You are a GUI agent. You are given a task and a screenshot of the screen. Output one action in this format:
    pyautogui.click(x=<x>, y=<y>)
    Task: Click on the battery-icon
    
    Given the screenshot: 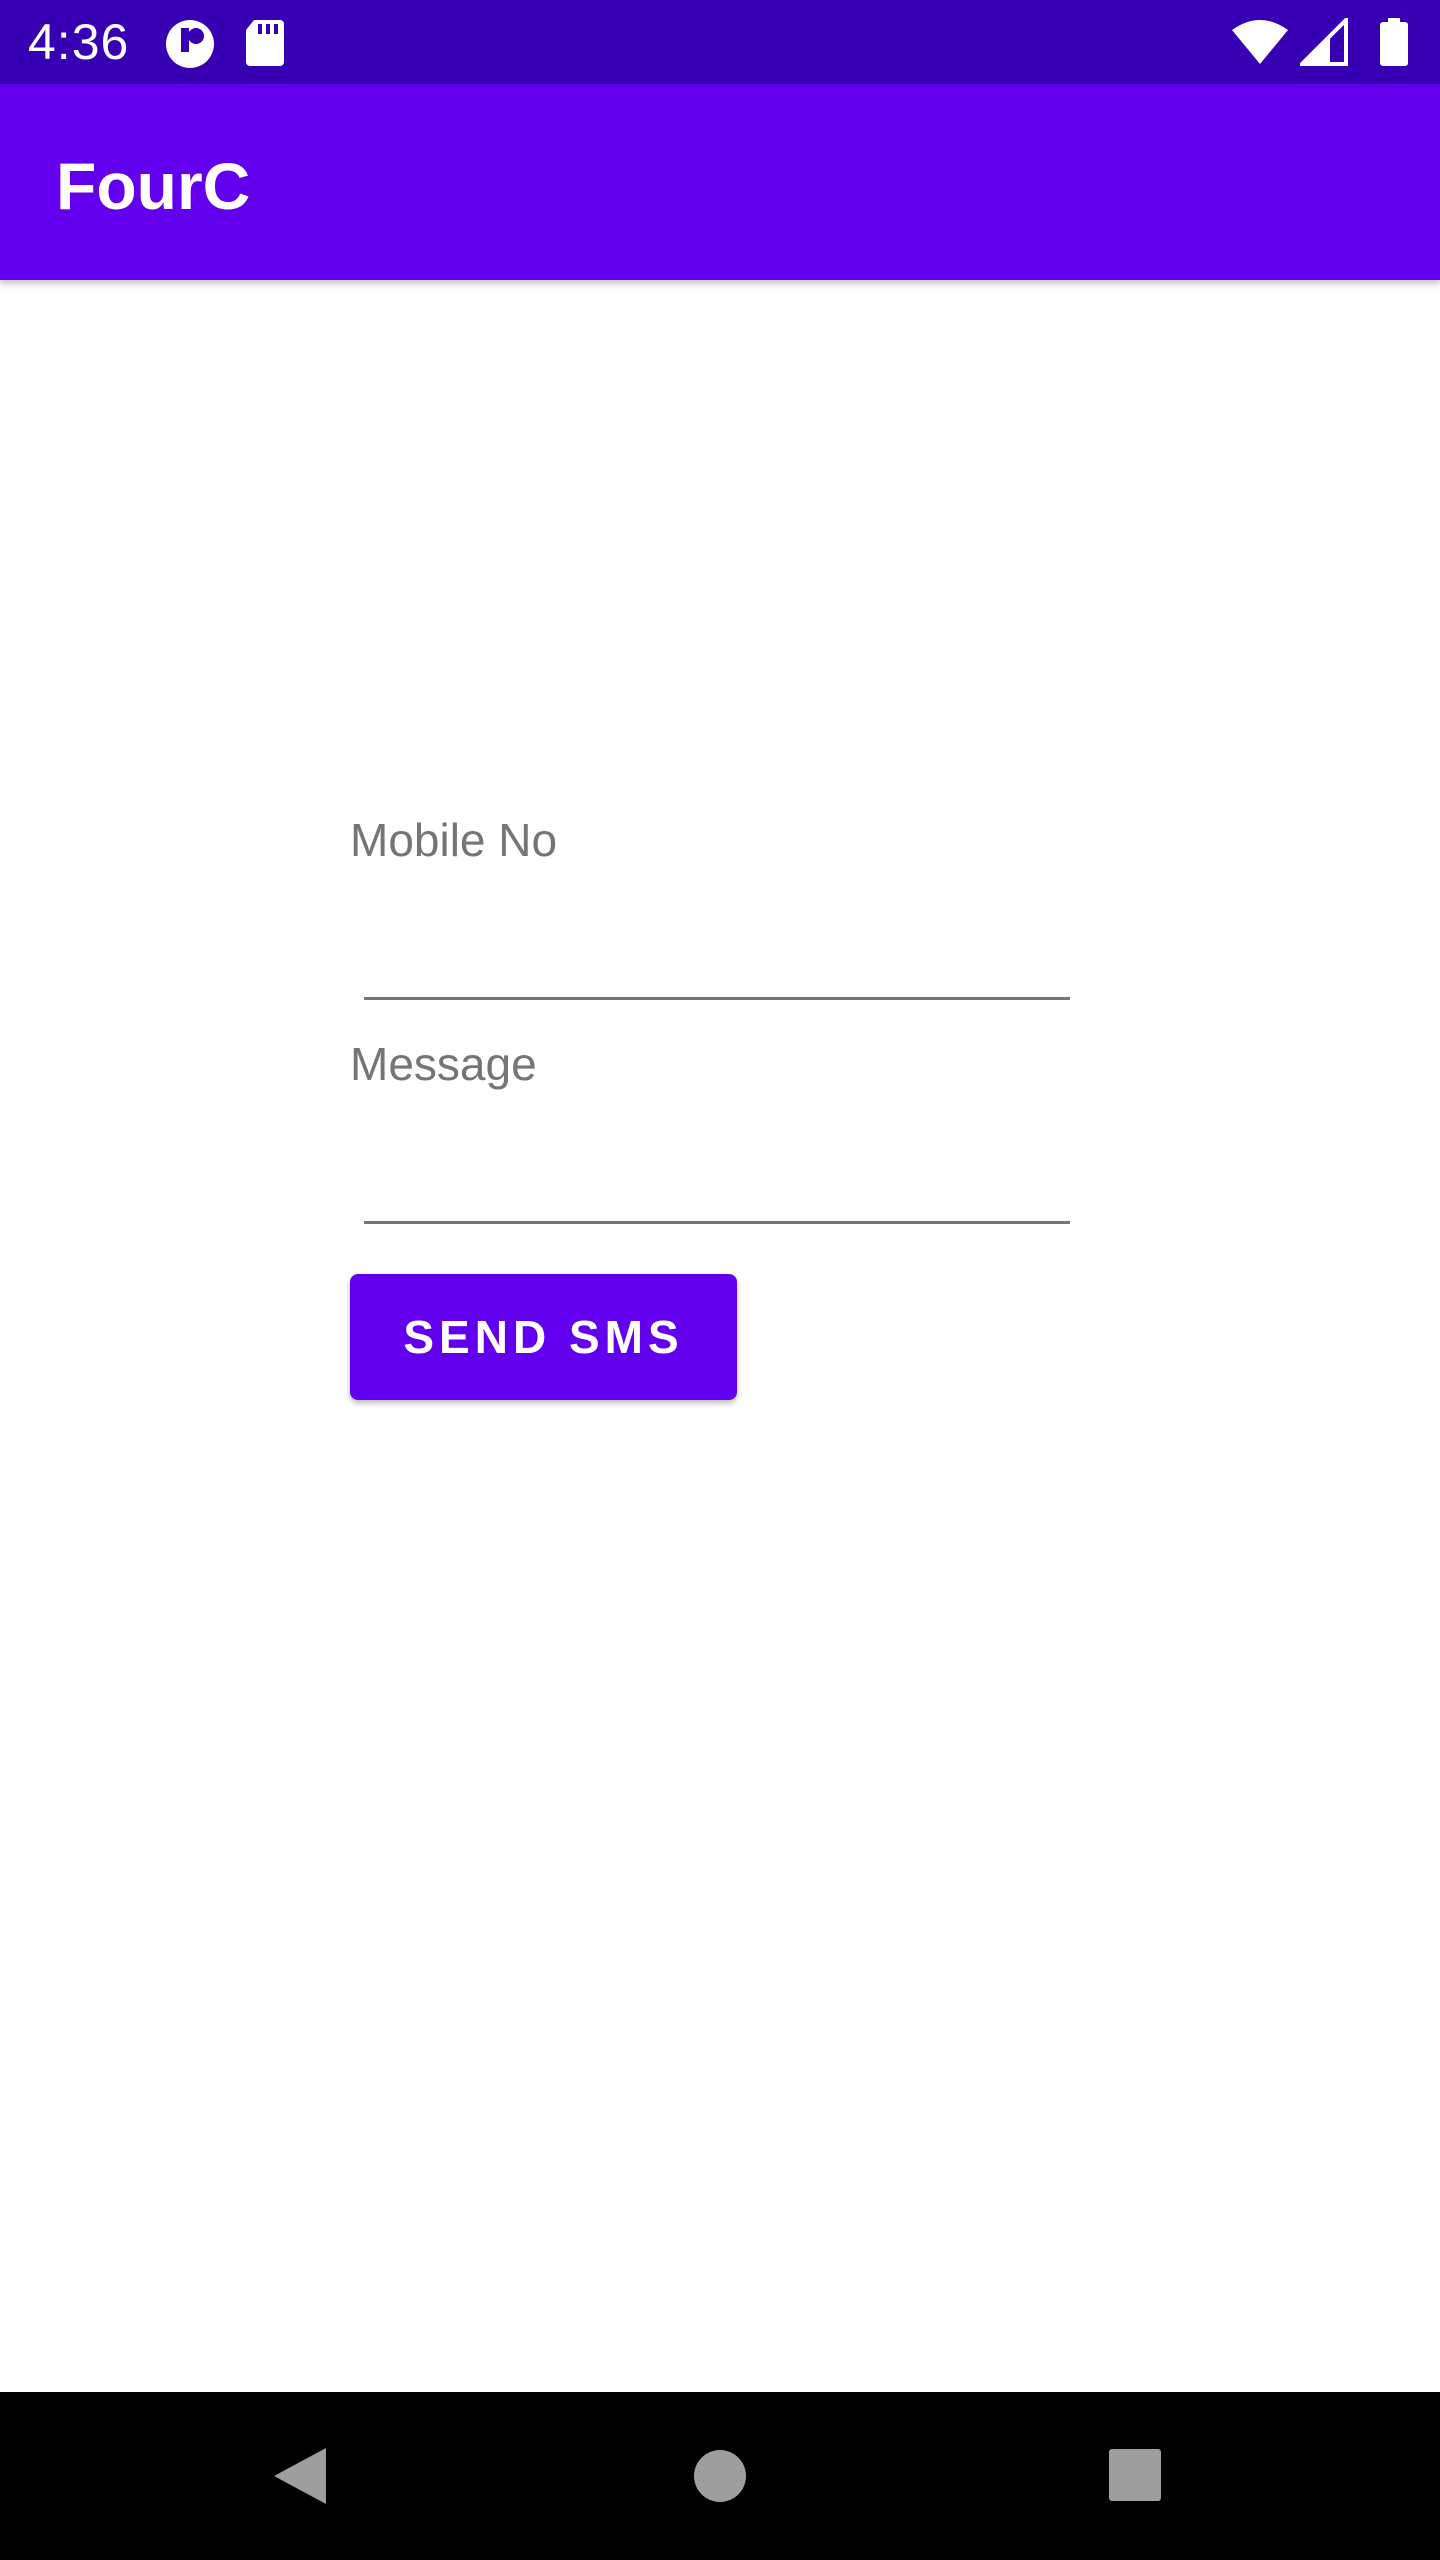 What is the action you would take?
    pyautogui.click(x=1394, y=42)
    